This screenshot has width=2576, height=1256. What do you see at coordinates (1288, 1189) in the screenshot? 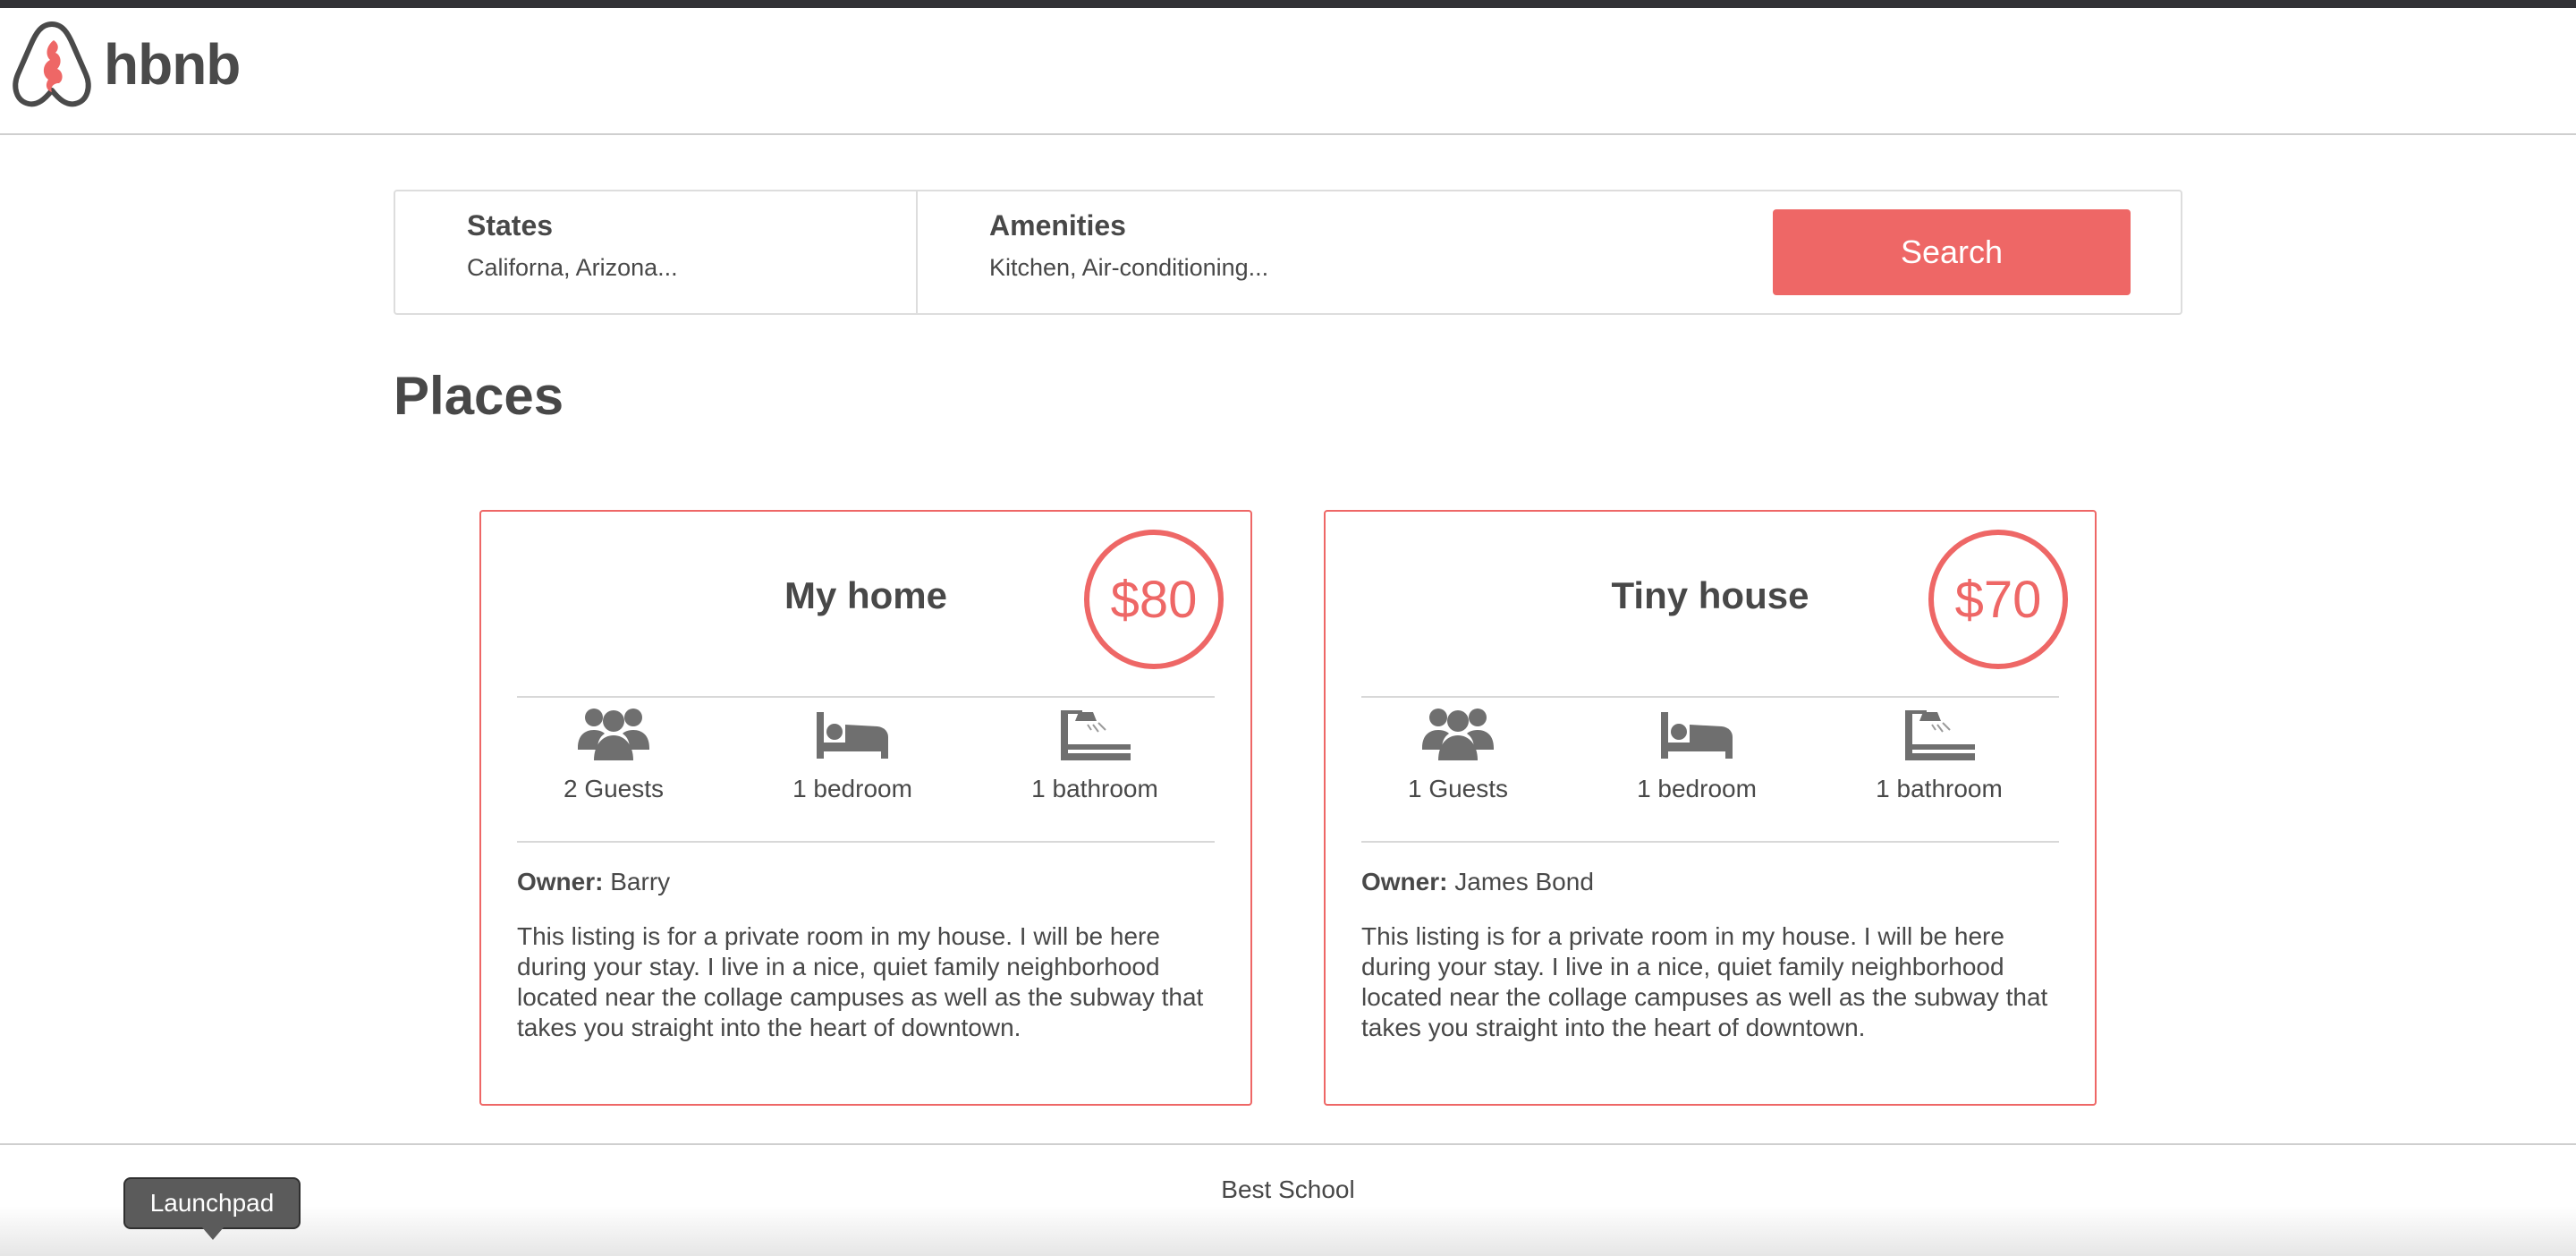
I see `footer-text: Best School` at bounding box center [1288, 1189].